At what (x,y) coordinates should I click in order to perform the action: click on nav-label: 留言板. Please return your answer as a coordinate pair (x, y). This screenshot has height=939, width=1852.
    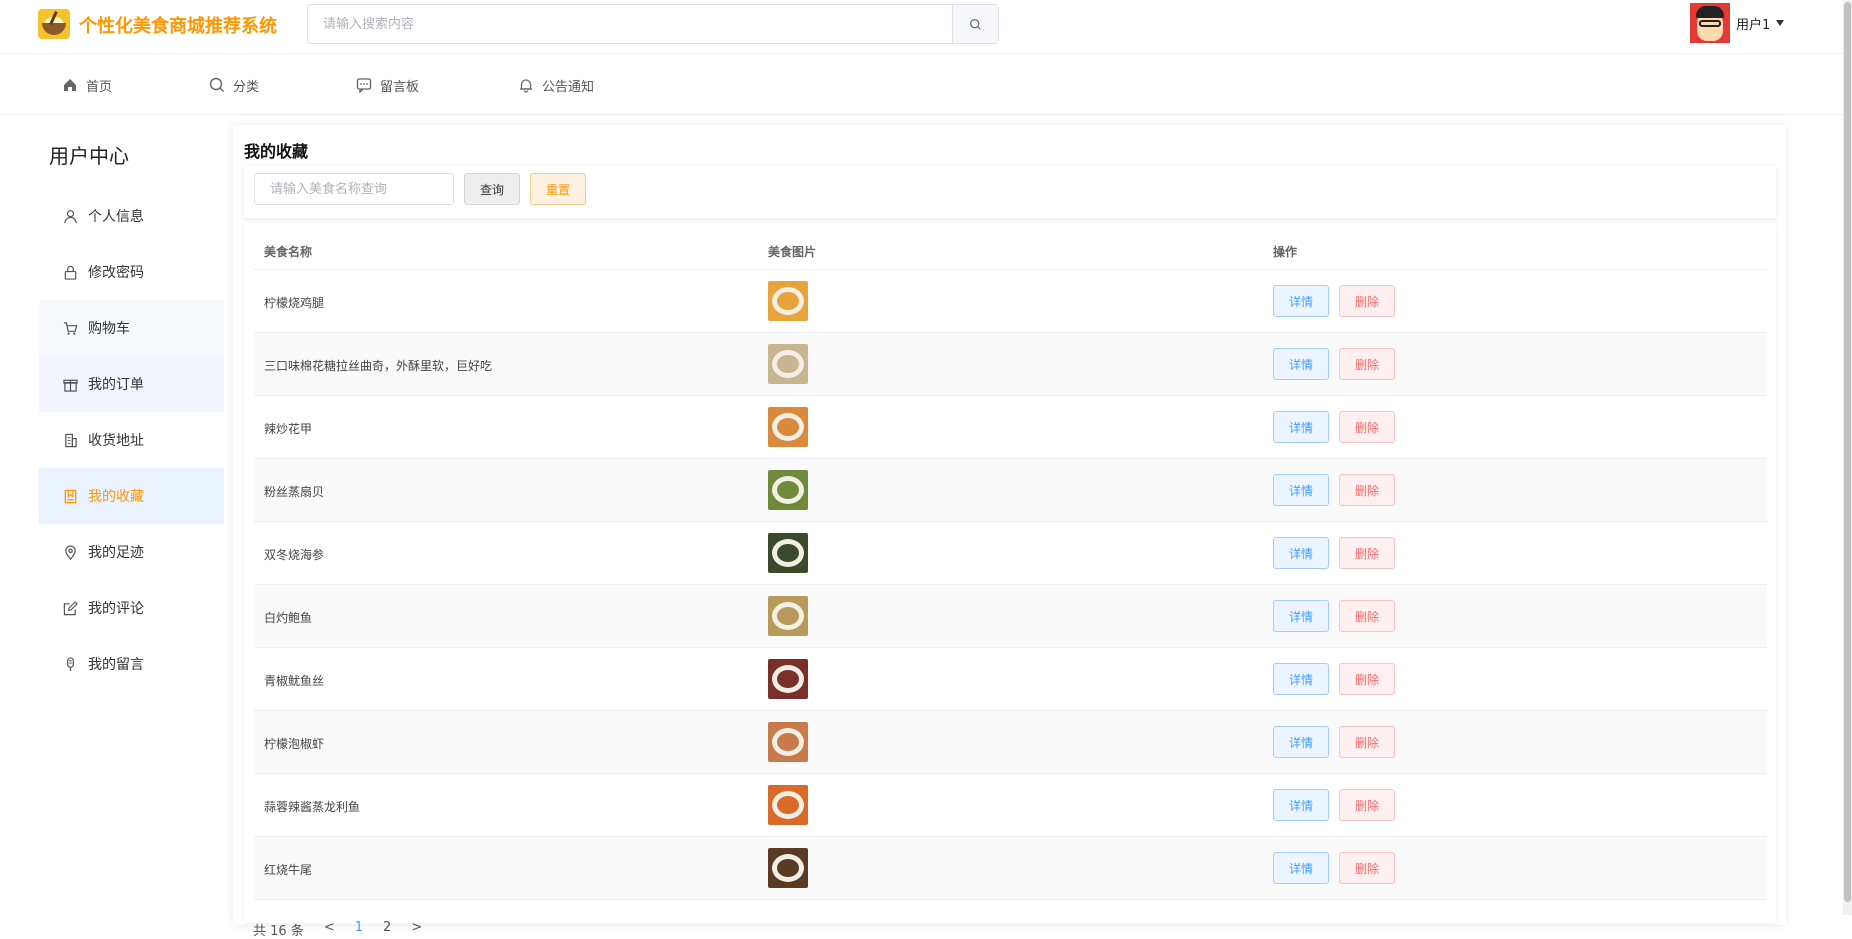
    Looking at the image, I should click on (400, 87).